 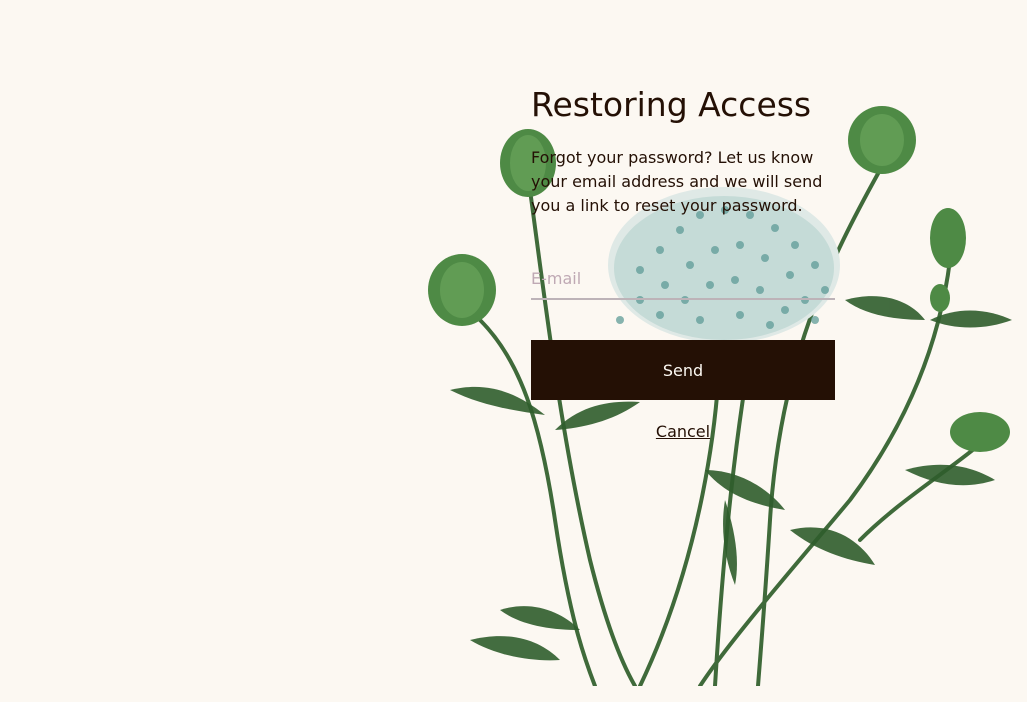 What do you see at coordinates (513, 694) in the screenshot?
I see `bottom-strip` at bounding box center [513, 694].